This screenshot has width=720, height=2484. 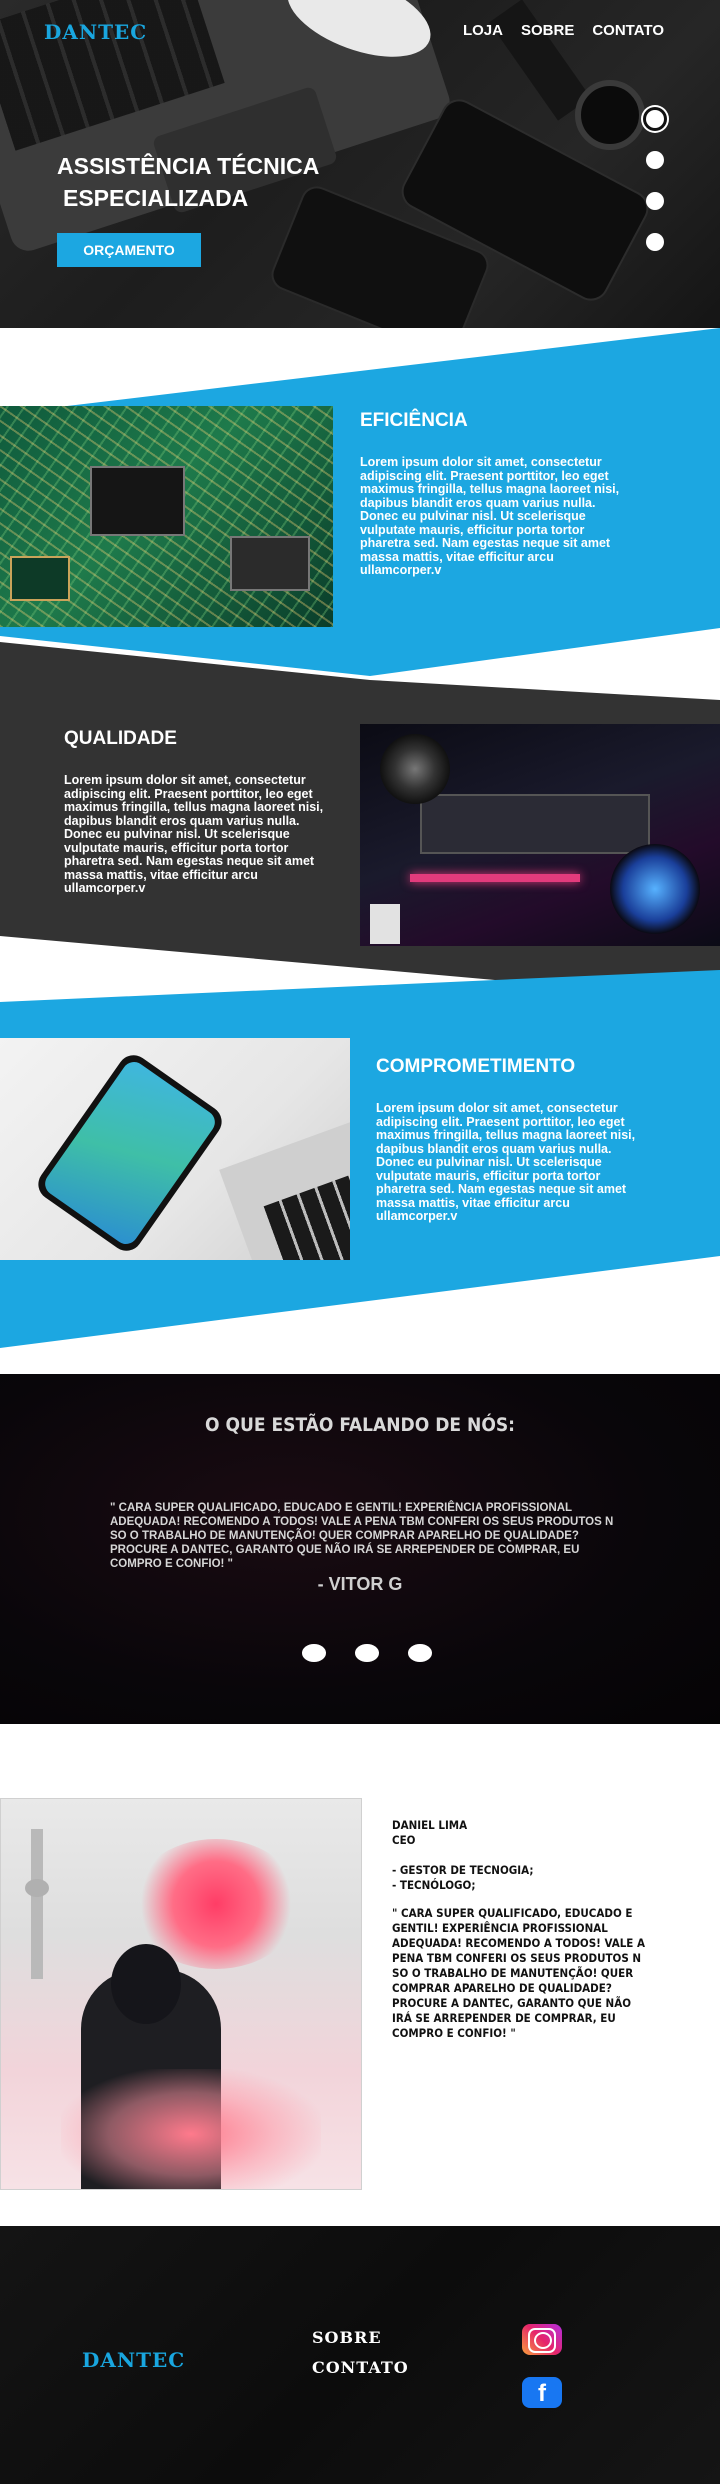 I want to click on hero-title: ASSISTÊNCIA TÉCNICA ESPECIALIZADA, so click(x=217, y=182).